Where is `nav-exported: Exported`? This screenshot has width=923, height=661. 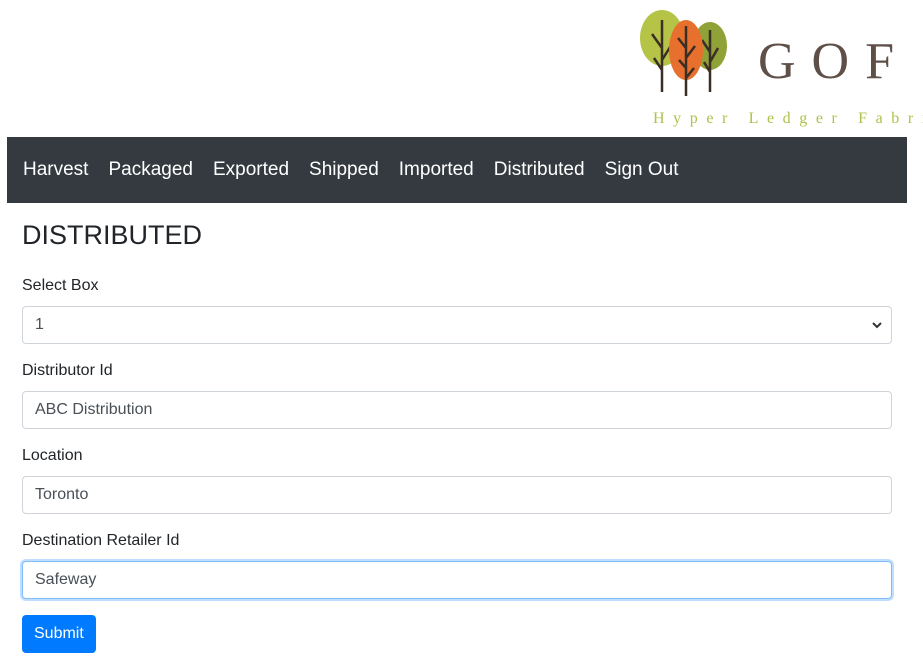
nav-exported: Exported is located at coordinates (251, 170).